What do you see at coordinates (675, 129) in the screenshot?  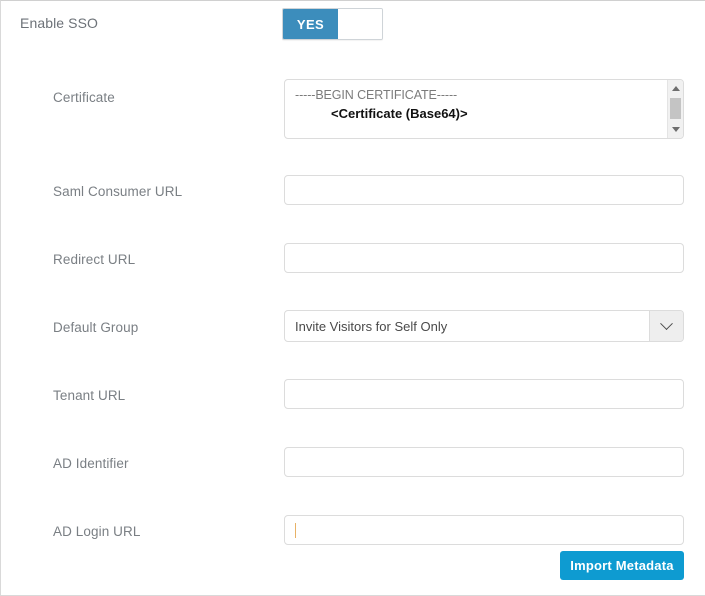 I see `scroll-down-arrow-icon` at bounding box center [675, 129].